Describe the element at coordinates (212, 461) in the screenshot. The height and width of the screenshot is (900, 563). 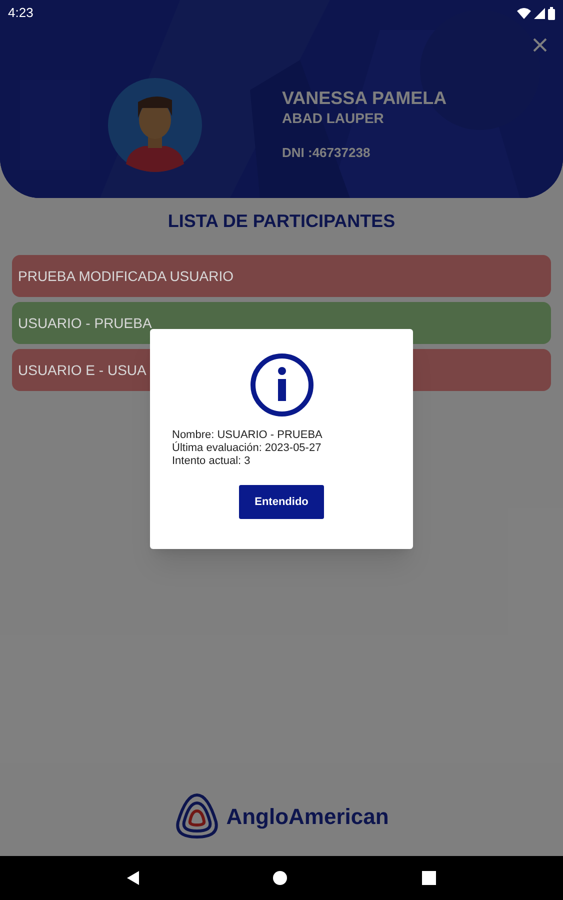
I see `dialog-text: Intento actual: 3` at that location.